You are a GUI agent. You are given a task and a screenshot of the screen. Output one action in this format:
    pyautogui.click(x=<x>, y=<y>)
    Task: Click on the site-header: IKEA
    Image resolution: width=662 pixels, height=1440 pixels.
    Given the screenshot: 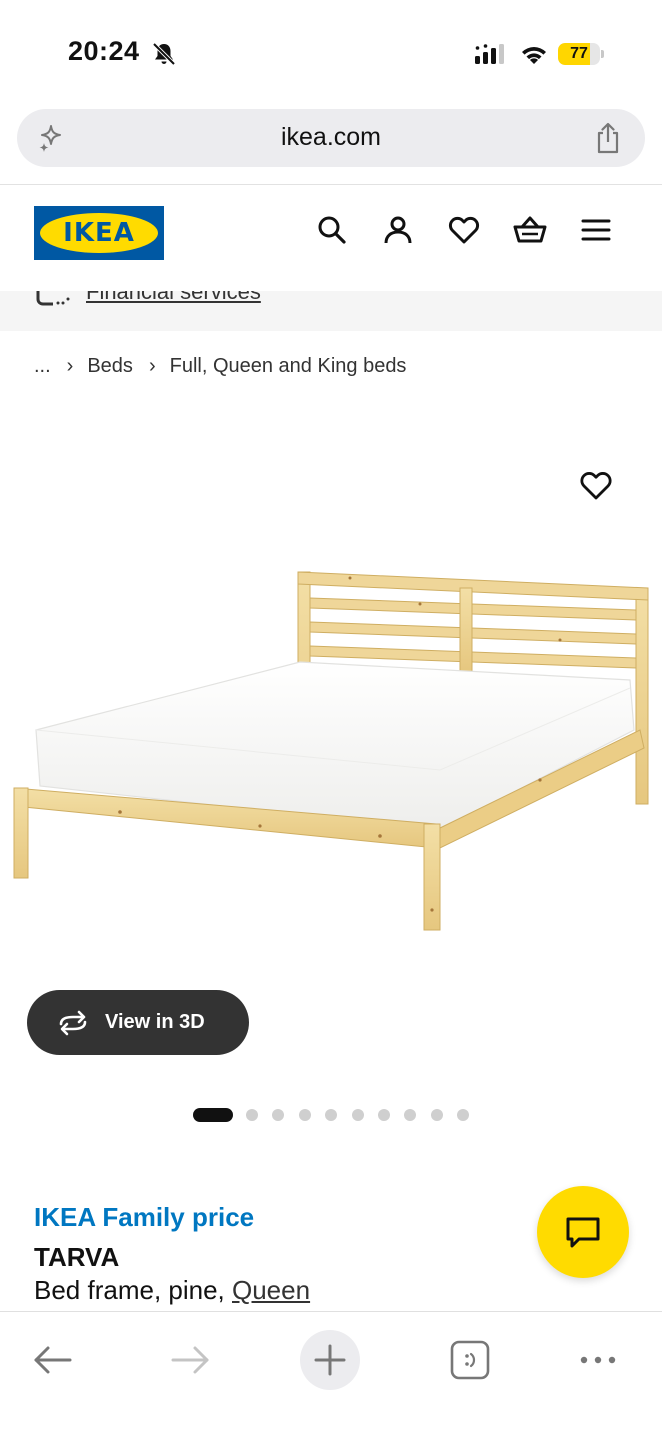 What is the action you would take?
    pyautogui.click(x=331, y=238)
    